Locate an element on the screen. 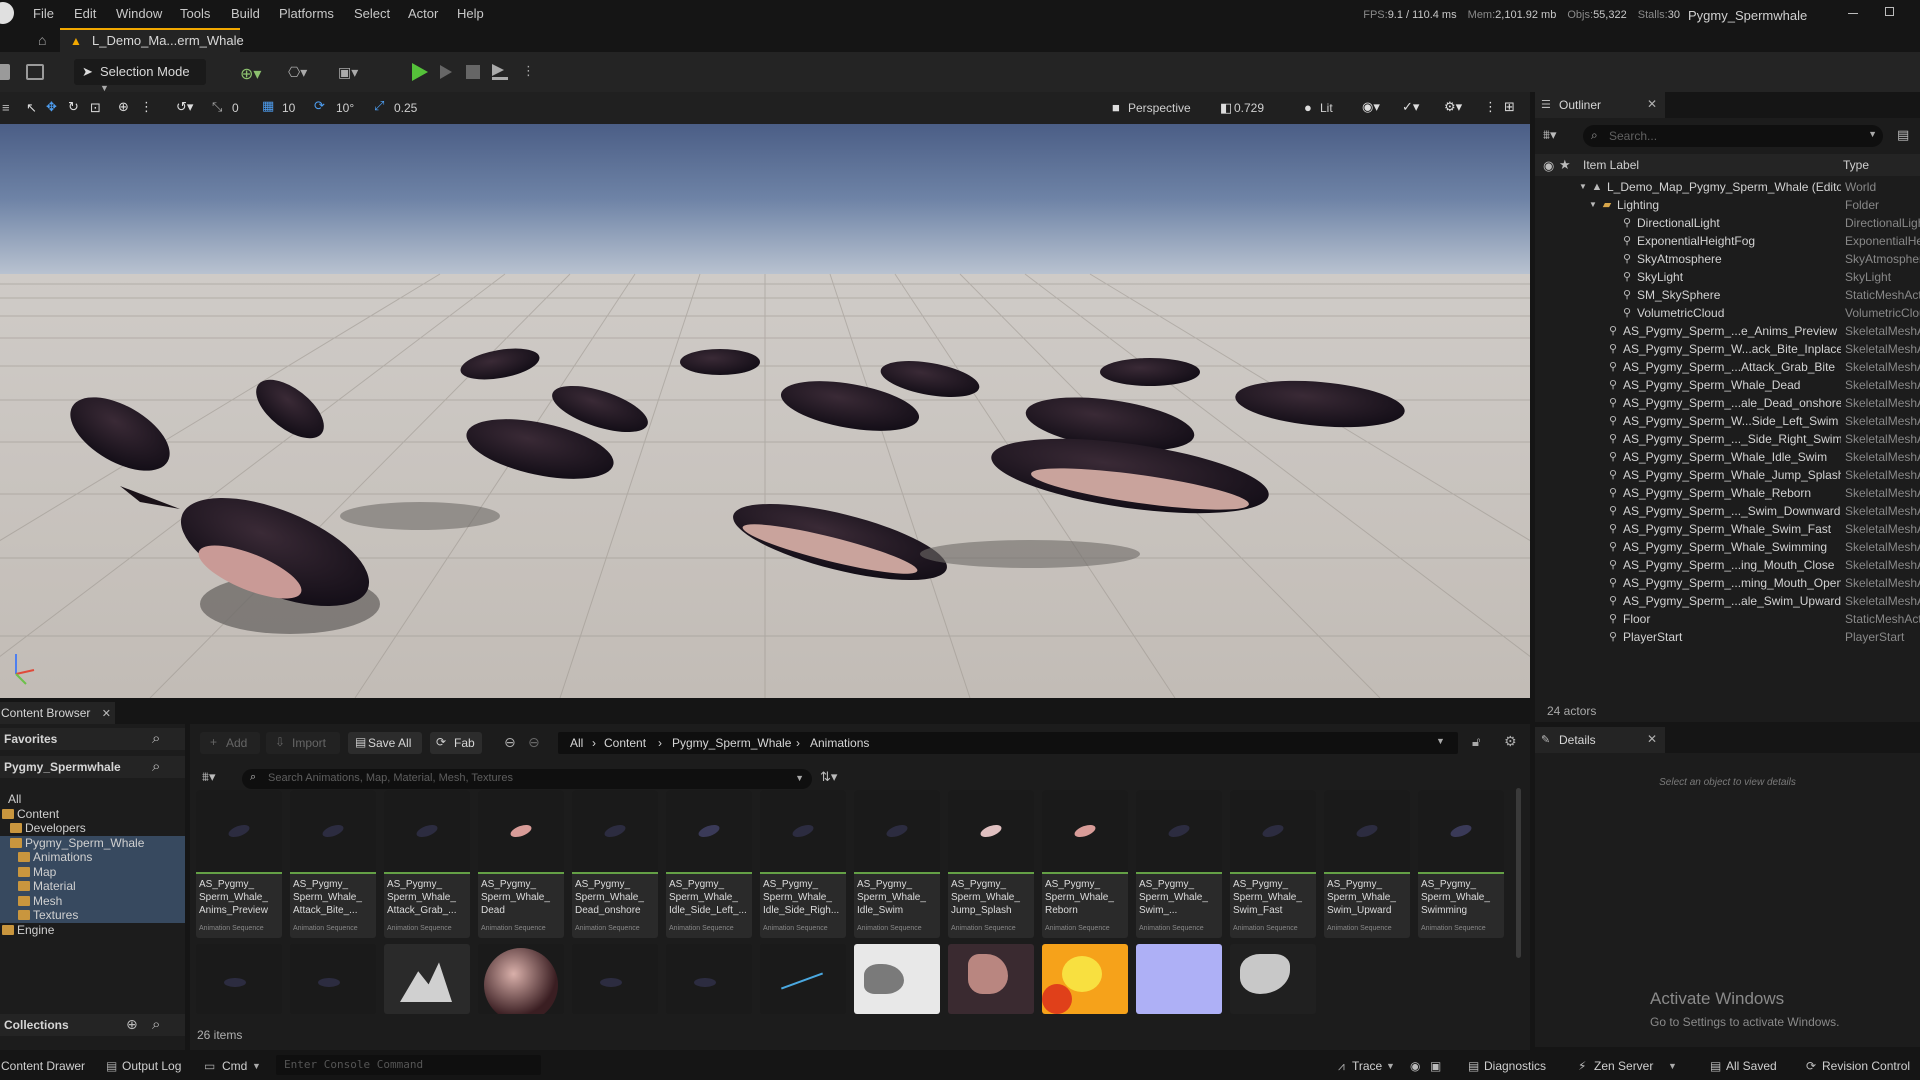  save-all-button: ▤ Save All is located at coordinates (385, 743).